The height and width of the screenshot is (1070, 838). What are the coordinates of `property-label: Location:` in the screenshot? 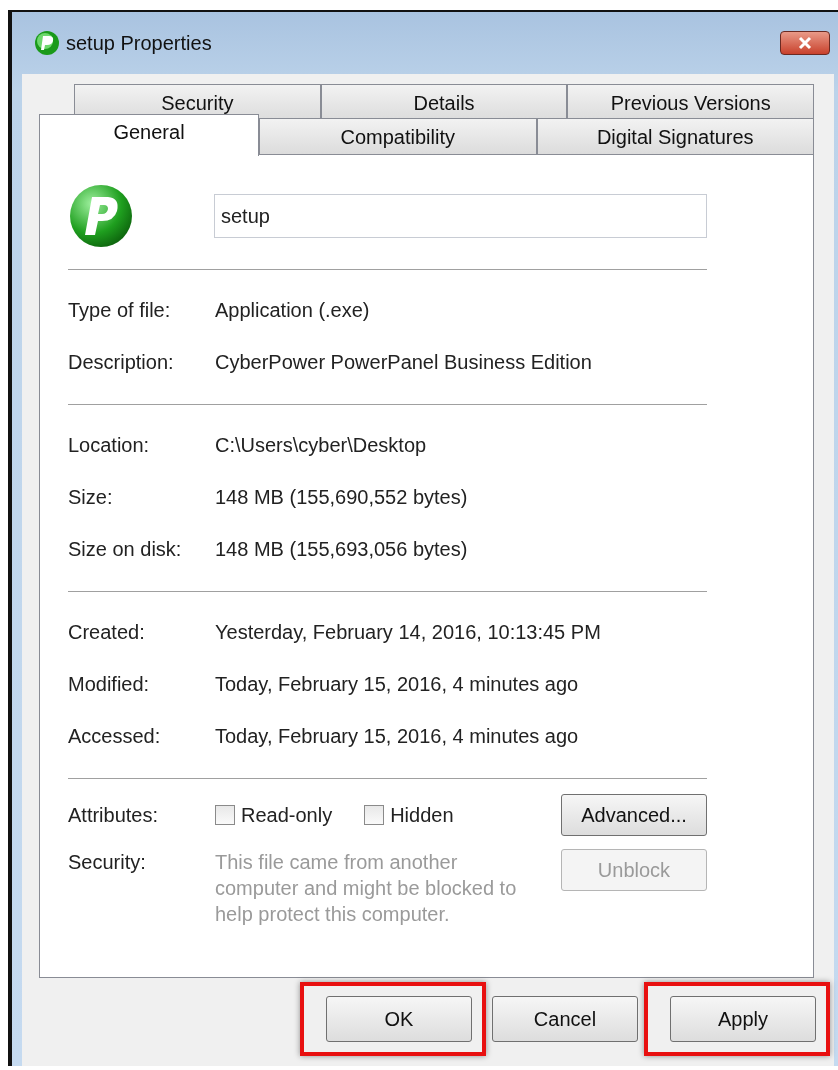 It's located at (109, 445).